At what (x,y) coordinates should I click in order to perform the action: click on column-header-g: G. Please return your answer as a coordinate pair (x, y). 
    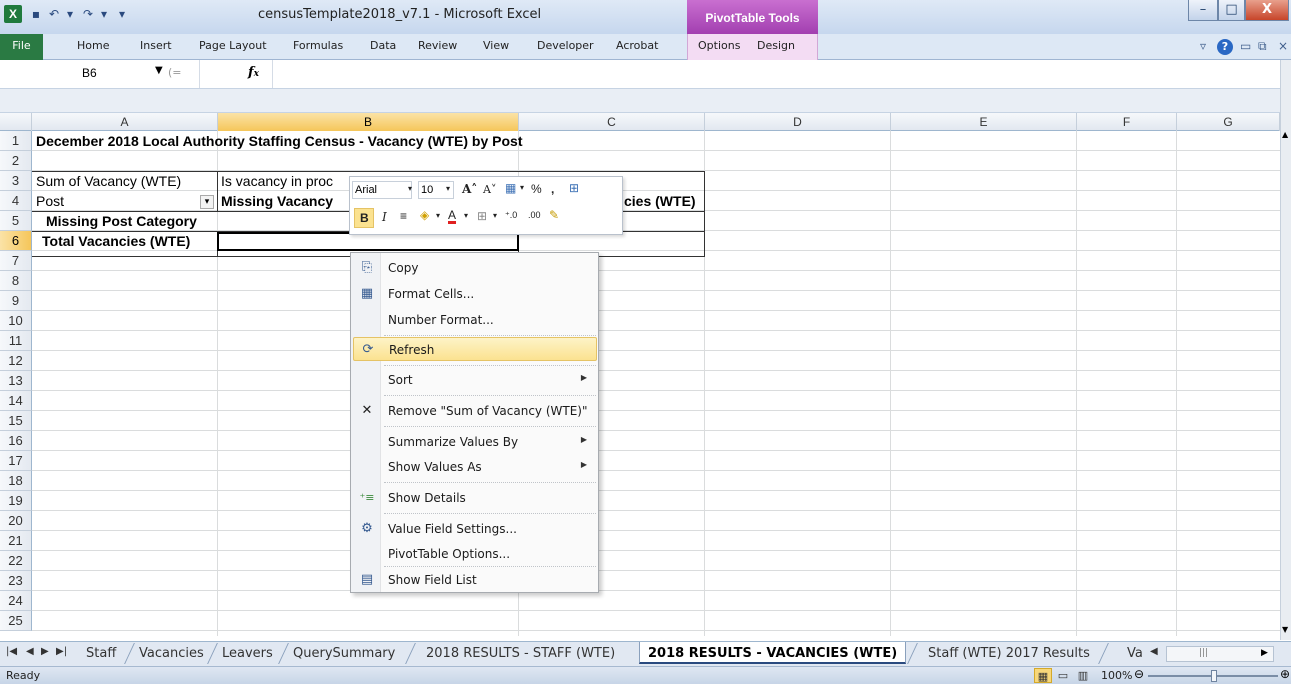
    Looking at the image, I should click on (1228, 122).